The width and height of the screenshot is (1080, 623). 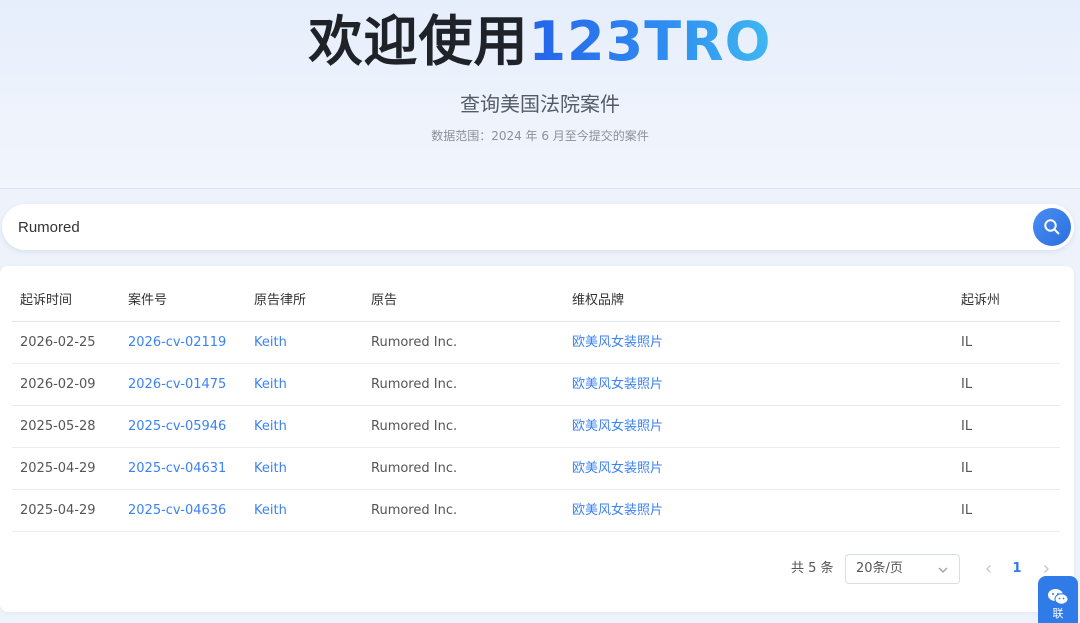 What do you see at coordinates (650, 41) in the screenshot?
I see `brand-name: 123TRO` at bounding box center [650, 41].